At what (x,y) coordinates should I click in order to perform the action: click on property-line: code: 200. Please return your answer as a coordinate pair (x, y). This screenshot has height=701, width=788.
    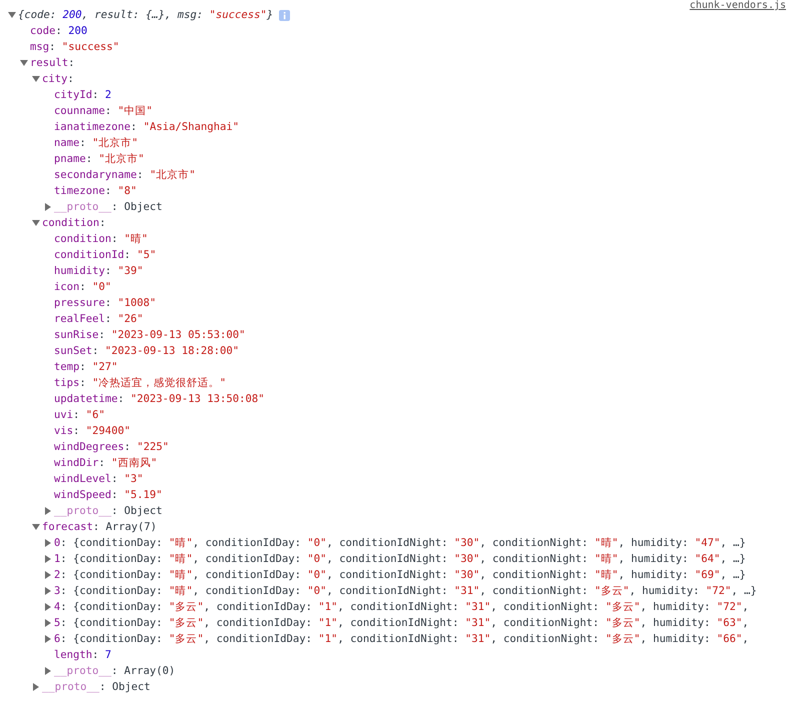
    Looking at the image, I should click on (59, 31).